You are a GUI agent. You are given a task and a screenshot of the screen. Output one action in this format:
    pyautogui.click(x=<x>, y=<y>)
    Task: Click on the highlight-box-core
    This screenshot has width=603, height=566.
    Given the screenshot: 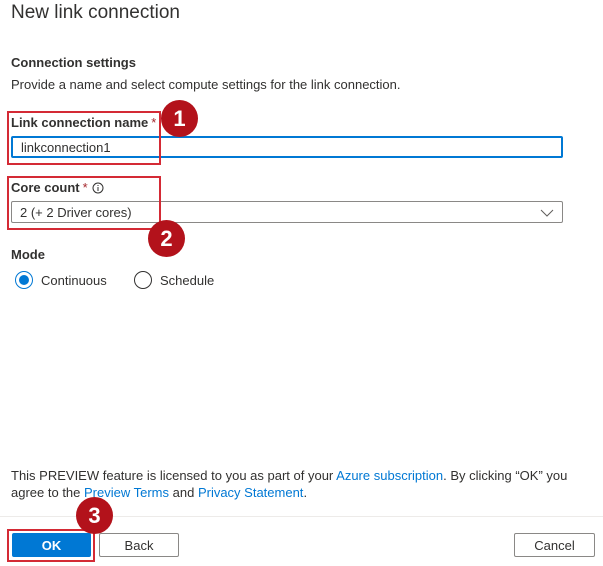 What is the action you would take?
    pyautogui.click(x=84, y=203)
    